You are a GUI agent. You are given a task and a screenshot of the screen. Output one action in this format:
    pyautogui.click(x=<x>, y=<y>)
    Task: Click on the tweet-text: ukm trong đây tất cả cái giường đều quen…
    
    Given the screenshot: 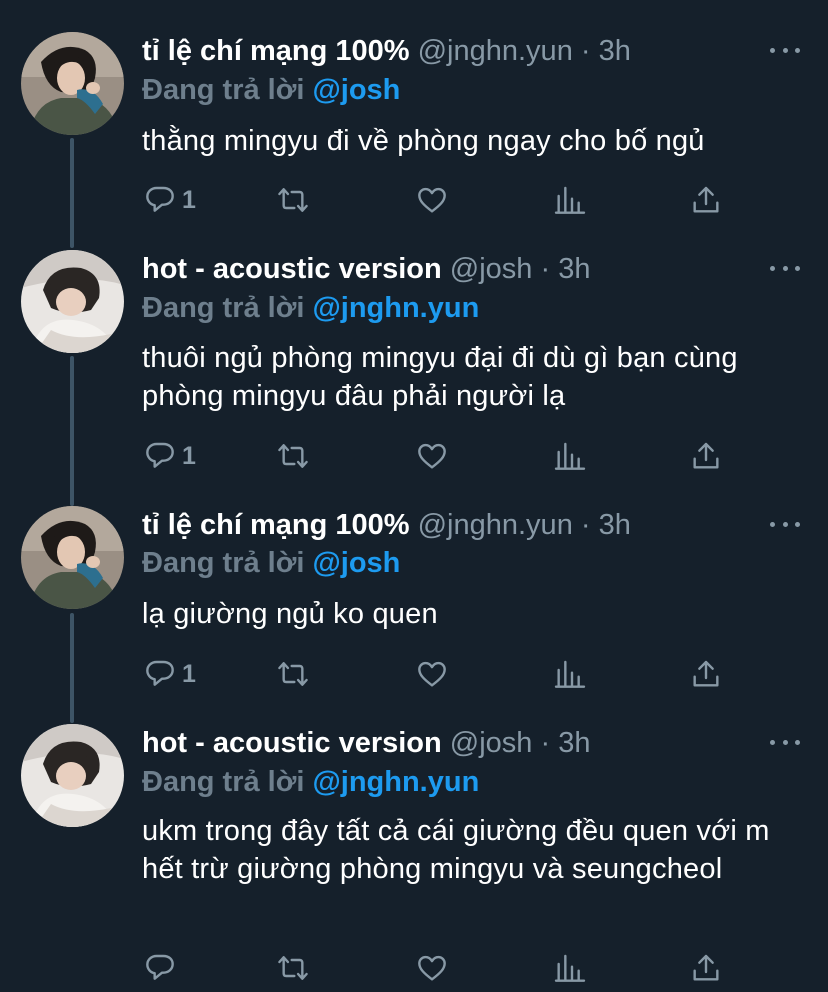 What is the action you would take?
    pyautogui.click(x=456, y=850)
    